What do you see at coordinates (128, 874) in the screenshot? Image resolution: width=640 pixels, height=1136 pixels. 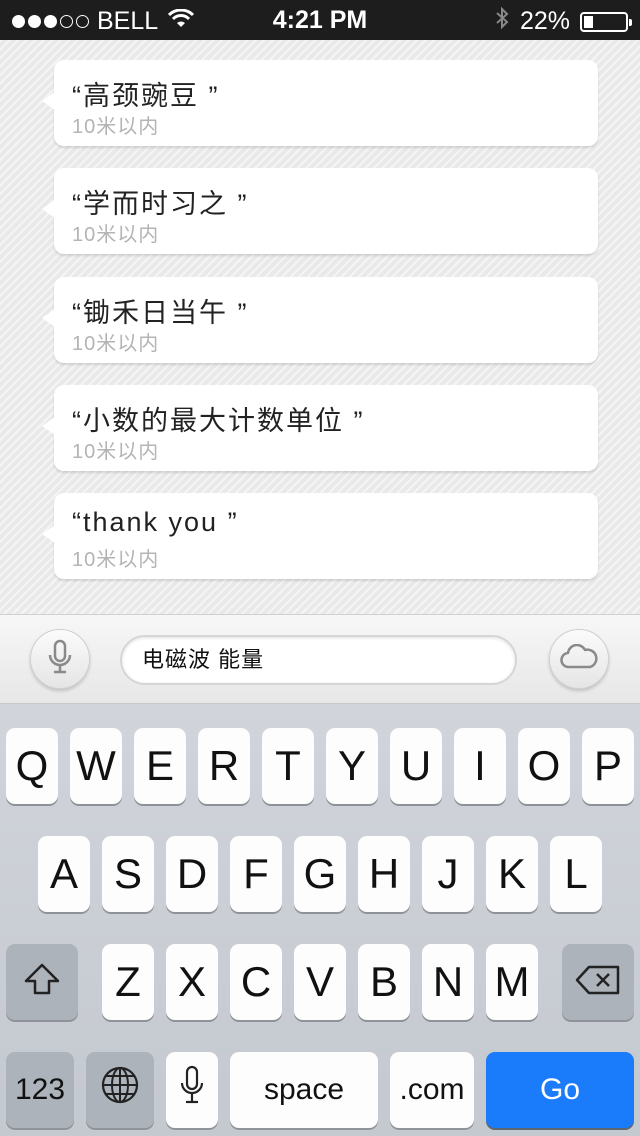 I see `key-s: S` at bounding box center [128, 874].